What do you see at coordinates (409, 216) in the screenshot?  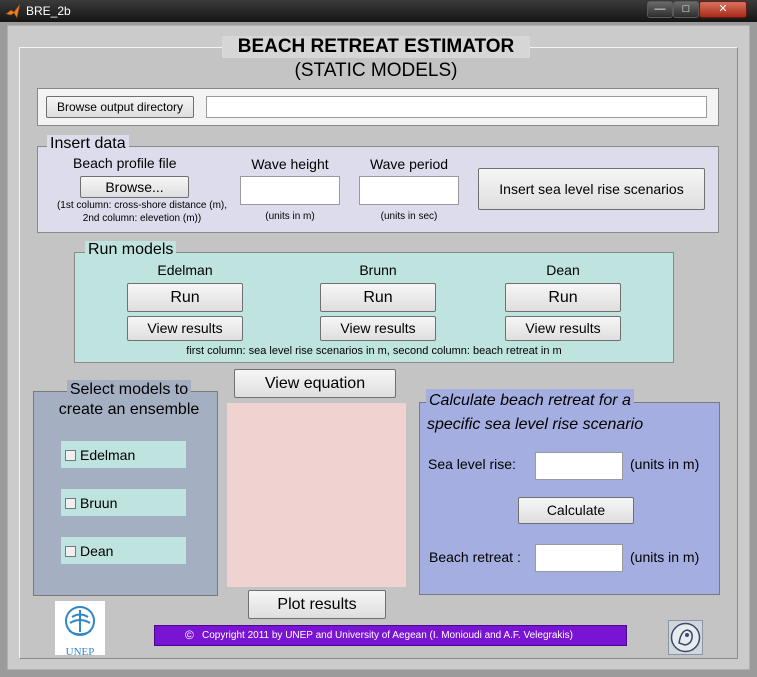 I see `wave-period-units: (units in sec)` at bounding box center [409, 216].